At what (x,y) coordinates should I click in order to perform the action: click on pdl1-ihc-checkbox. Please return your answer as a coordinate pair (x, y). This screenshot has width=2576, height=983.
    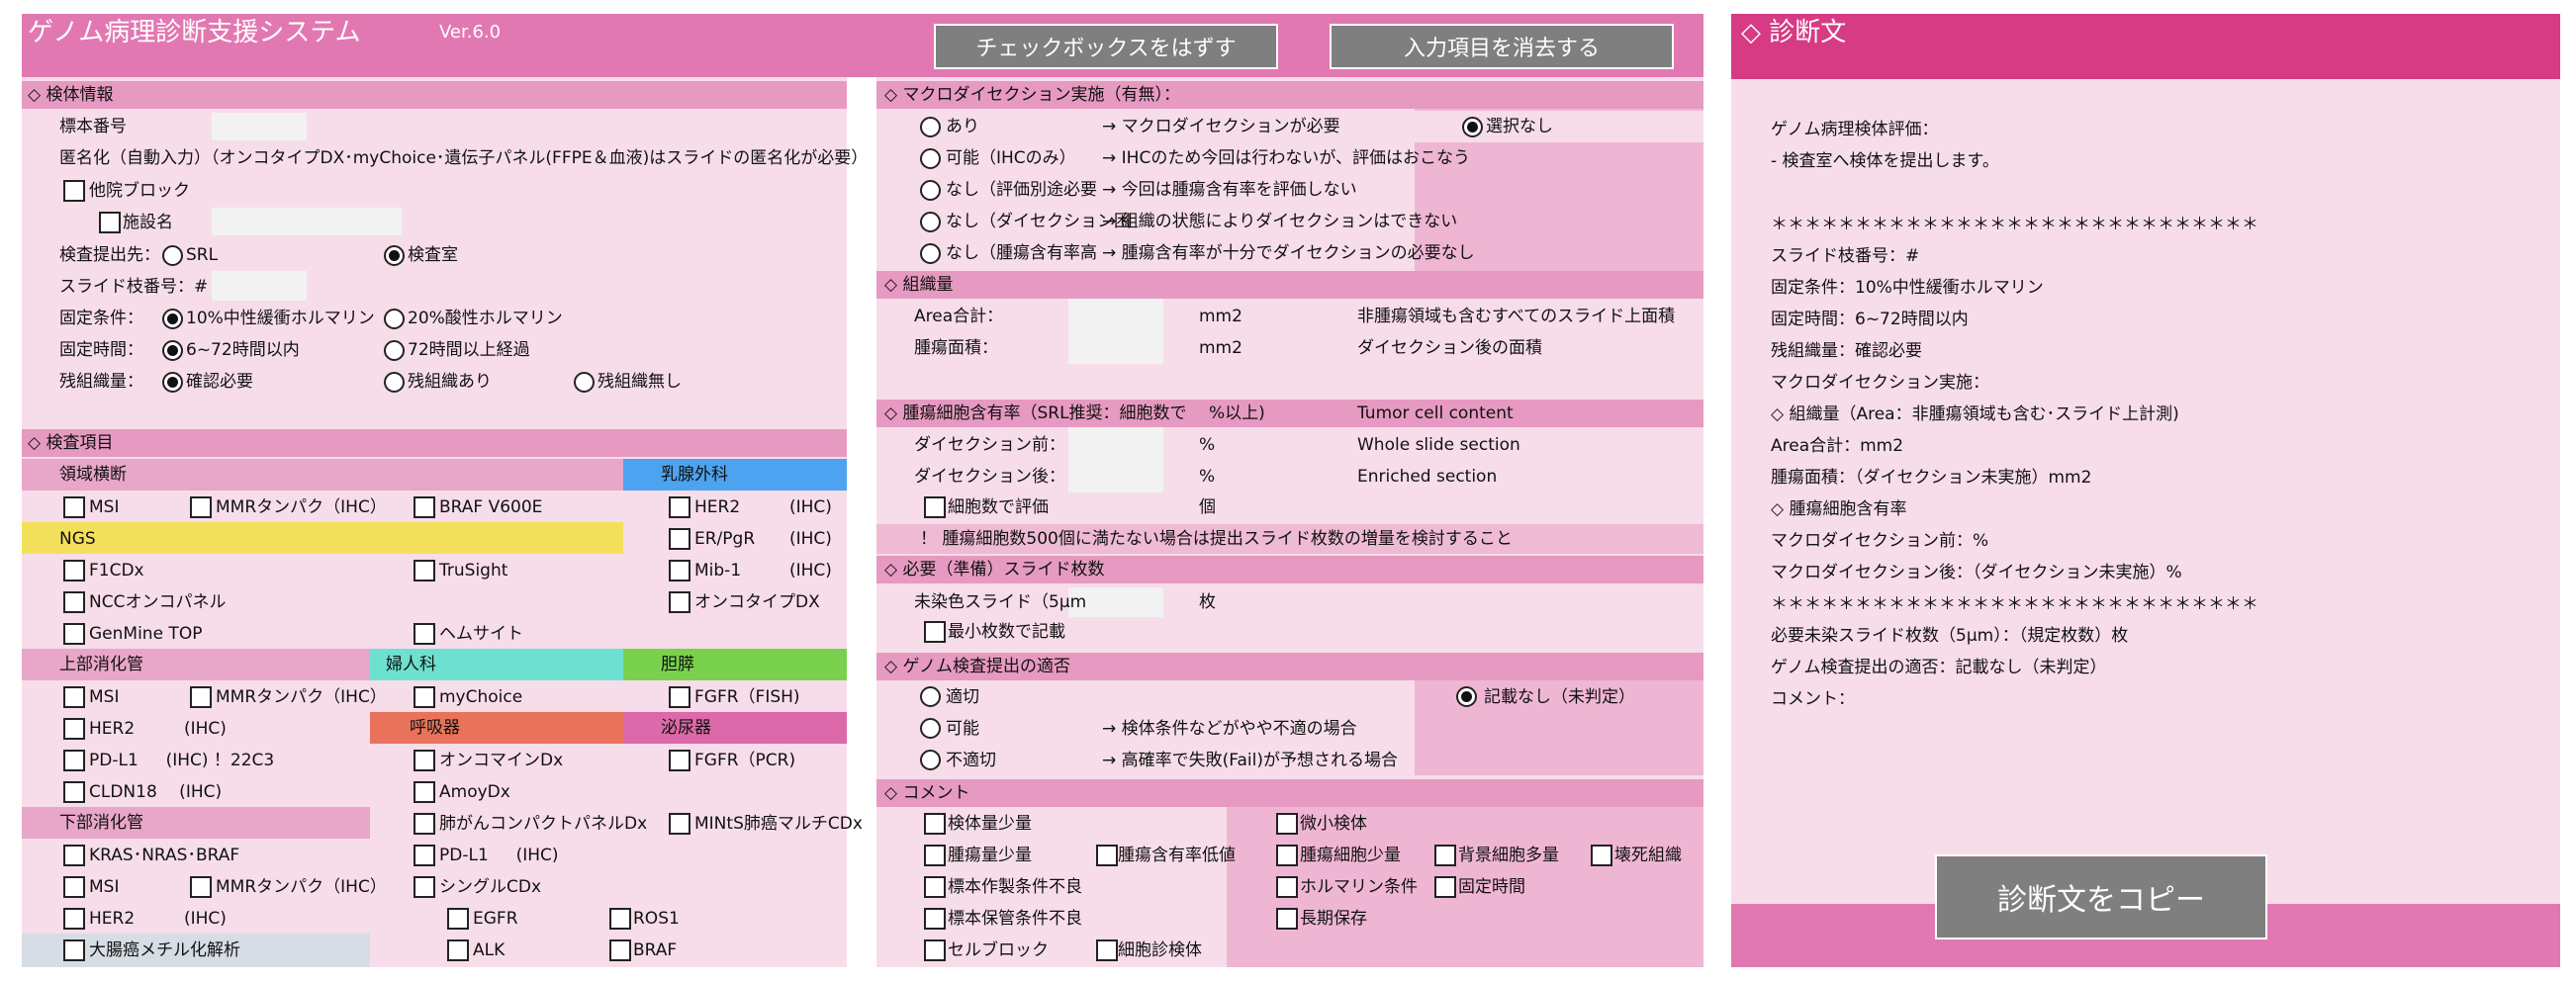
    Looking at the image, I should click on (424, 855).